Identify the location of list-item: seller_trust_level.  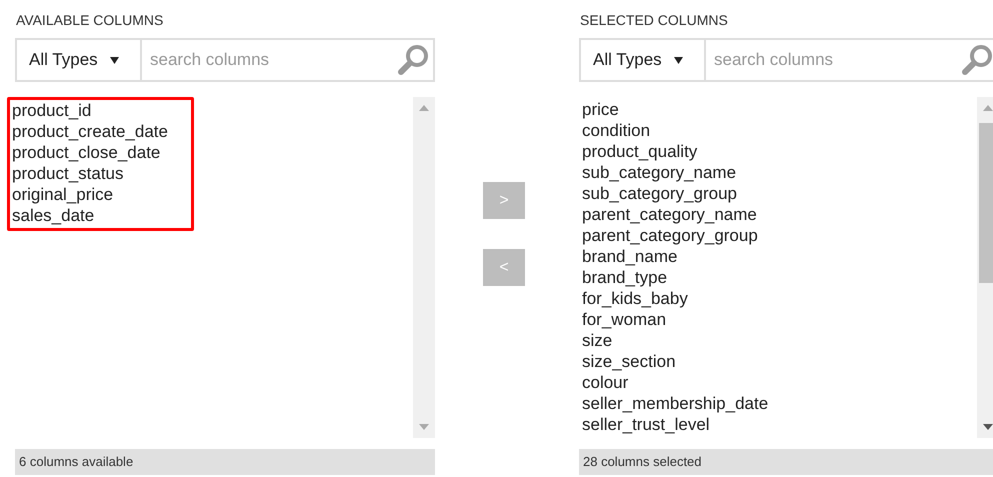
(779, 424).